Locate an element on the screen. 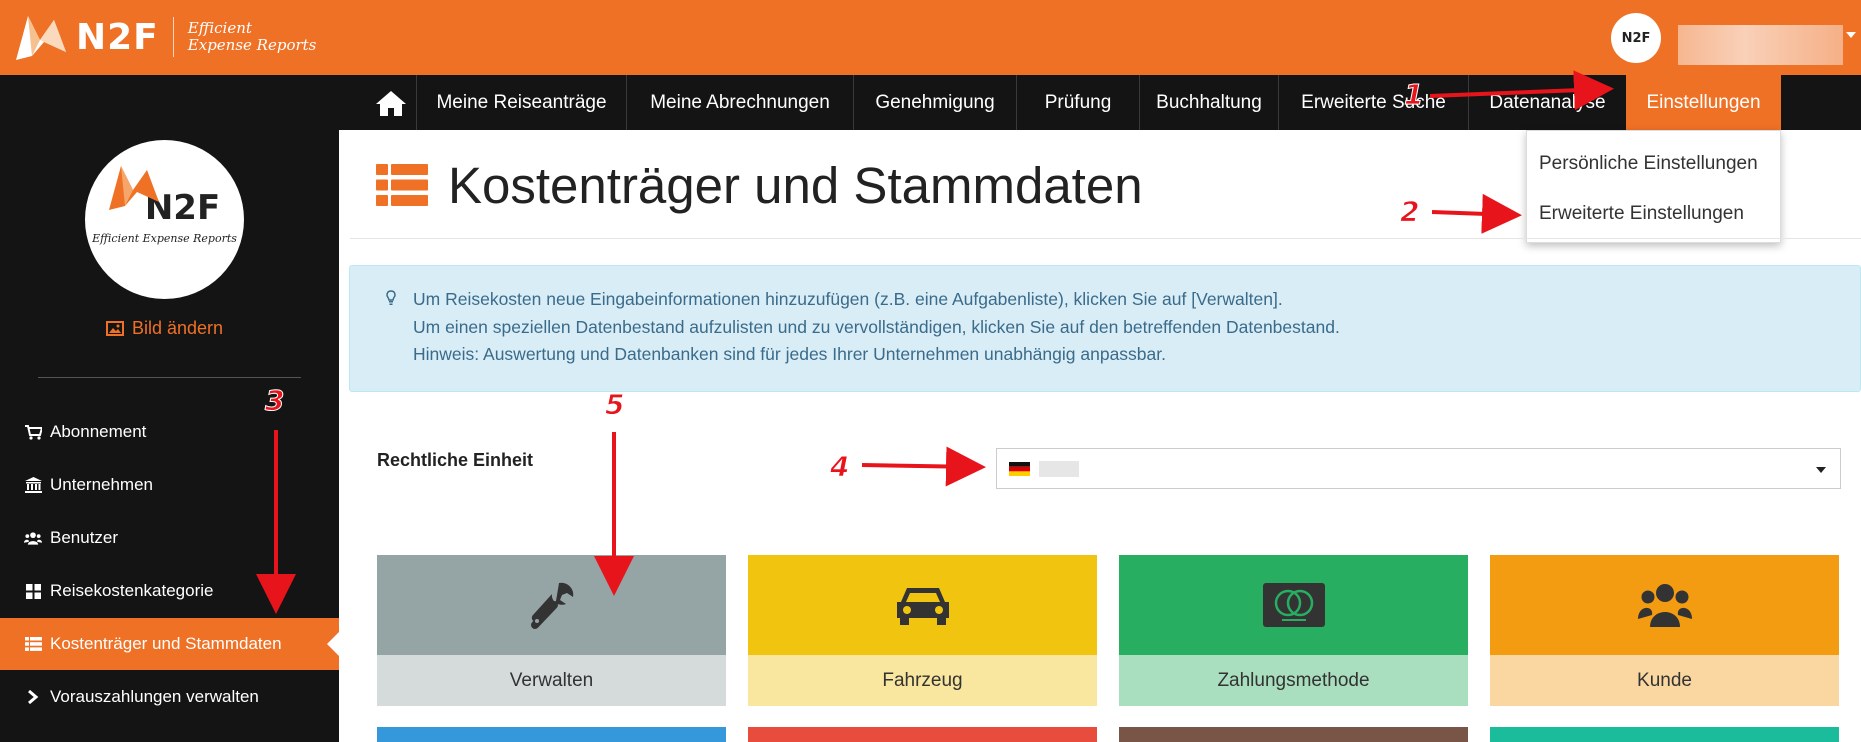  sidebar-item-unternehmen: Unternehmen is located at coordinates (169, 485).